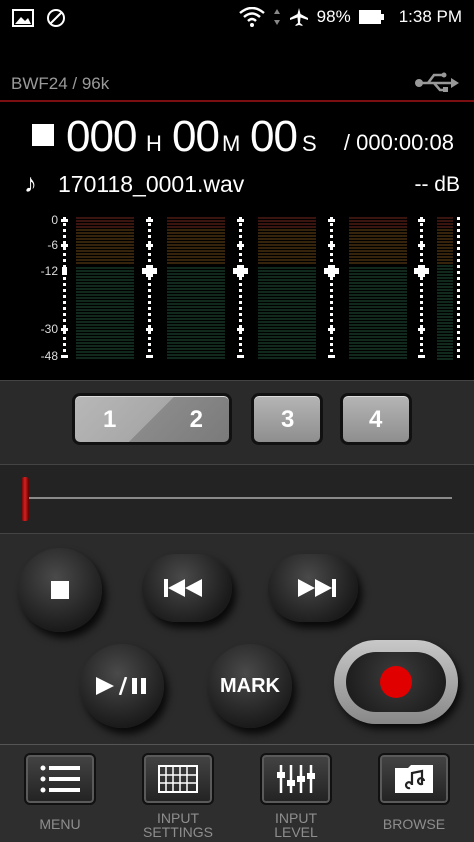 The height and width of the screenshot is (842, 474). I want to click on nav-browse: BROWSE, so click(414, 792).